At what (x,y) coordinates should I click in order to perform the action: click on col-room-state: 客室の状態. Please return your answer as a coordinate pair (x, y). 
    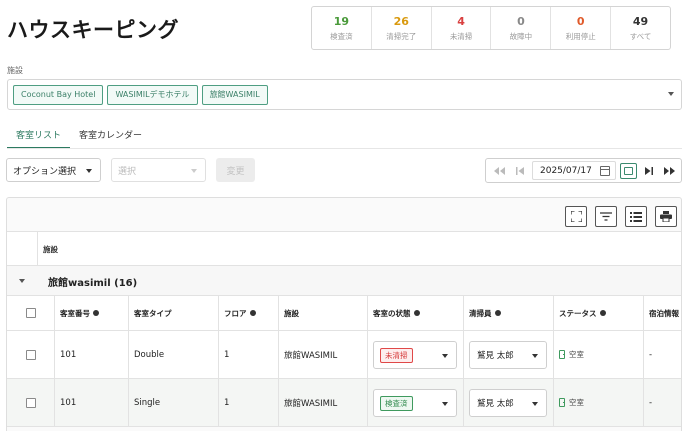
    Looking at the image, I should click on (415, 313).